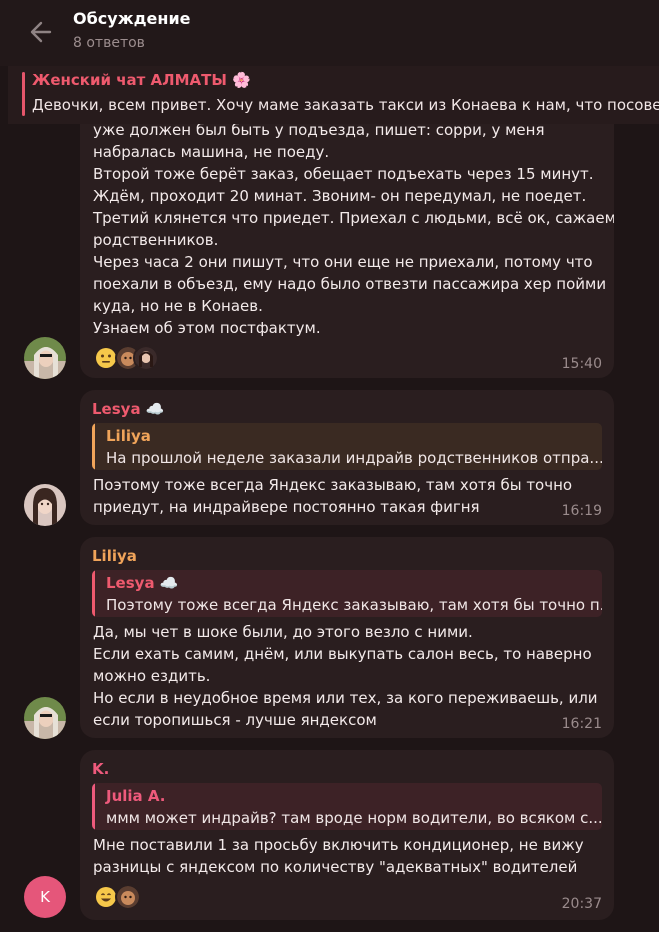 This screenshot has height=932, width=659. What do you see at coordinates (207, 328) in the screenshot?
I see `message-line: Узнаем об этом постфактум.` at bounding box center [207, 328].